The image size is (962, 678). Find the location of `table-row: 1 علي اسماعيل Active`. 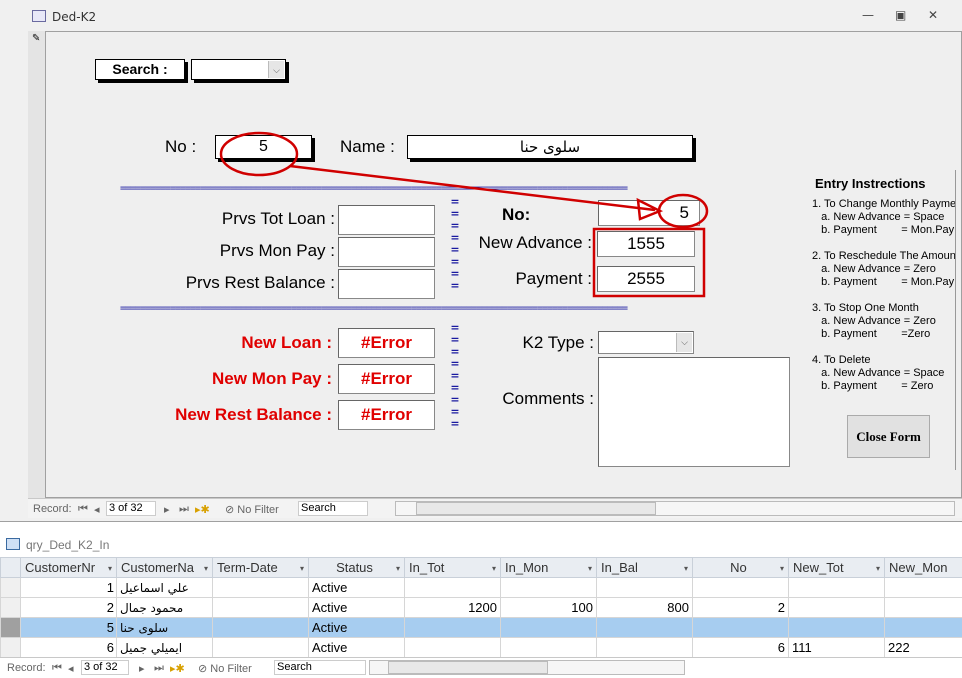

table-row: 1 علي اسماعيل Active is located at coordinates (481, 587).